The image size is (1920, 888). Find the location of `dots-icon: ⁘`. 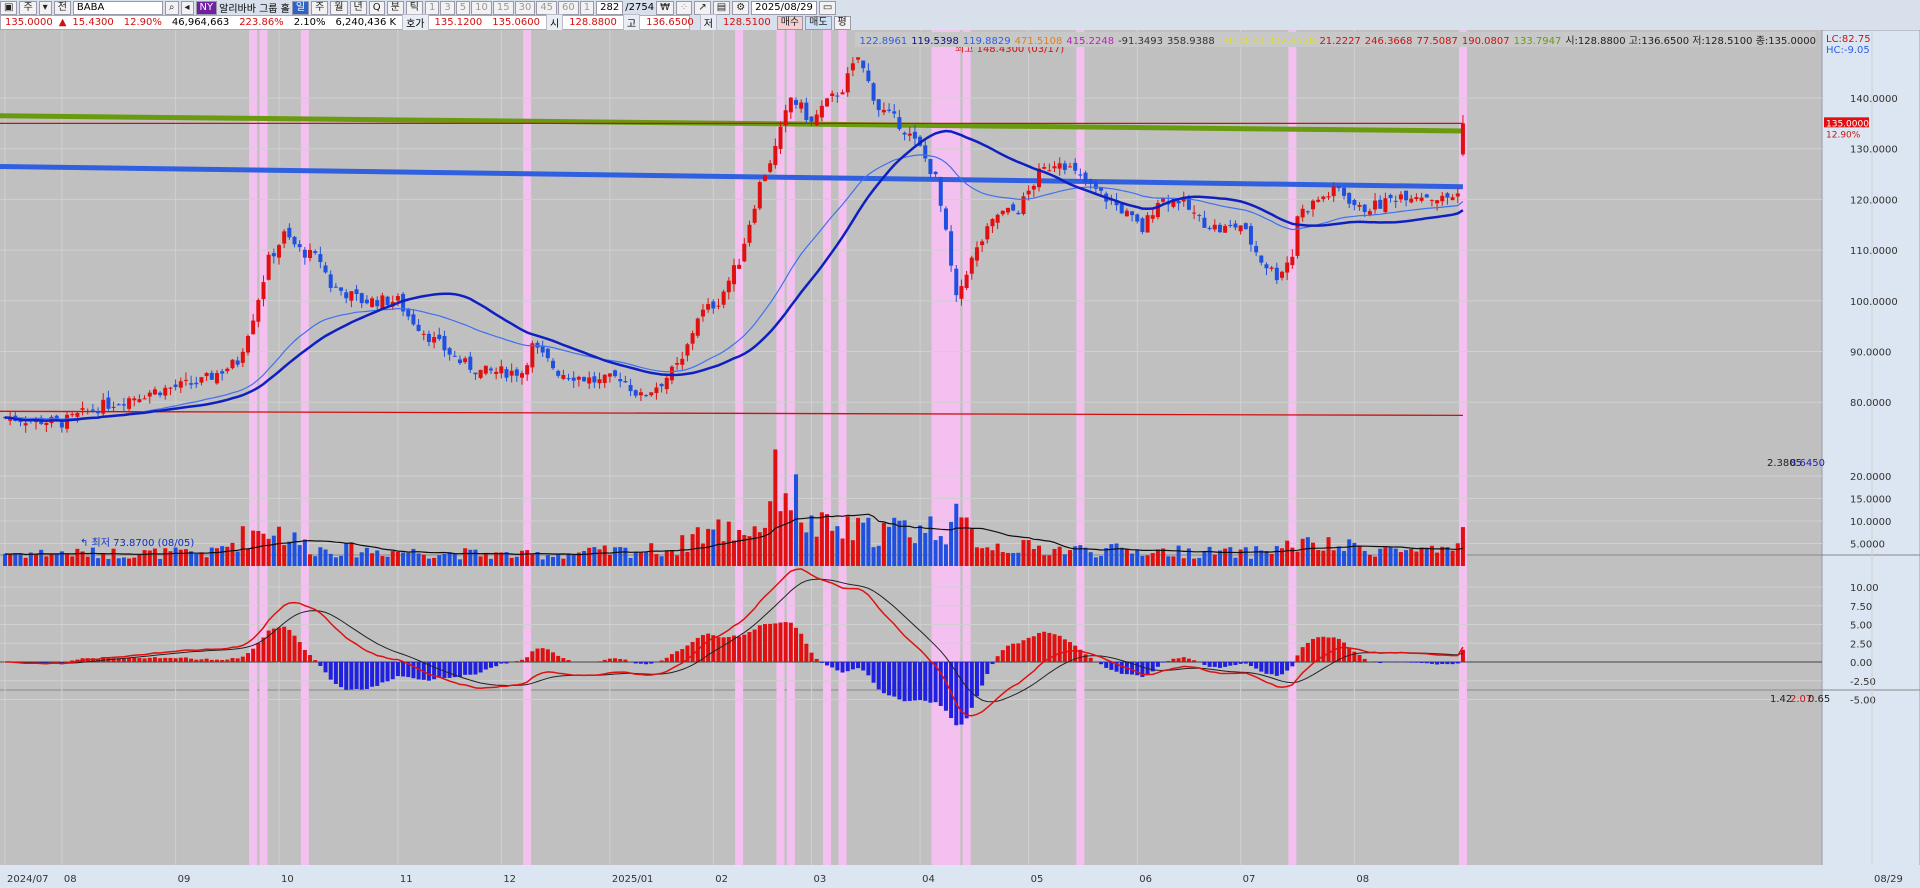

dots-icon: ⁘ is located at coordinates (684, 7).